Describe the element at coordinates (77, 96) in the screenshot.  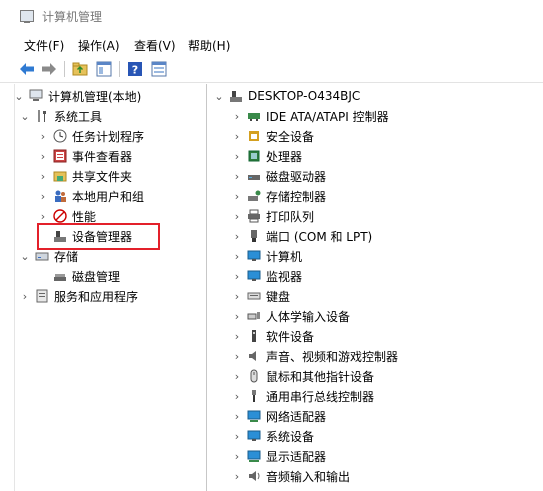
I see `tree-item-root: ⌄ 计算机管理(本地)` at that location.